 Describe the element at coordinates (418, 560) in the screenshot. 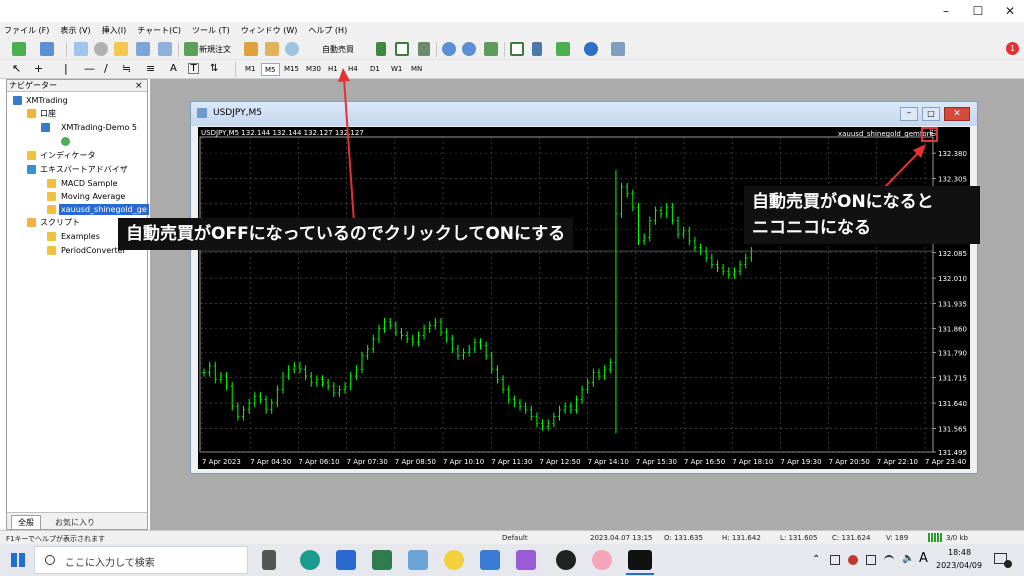

I see `app-icon-blue` at that location.